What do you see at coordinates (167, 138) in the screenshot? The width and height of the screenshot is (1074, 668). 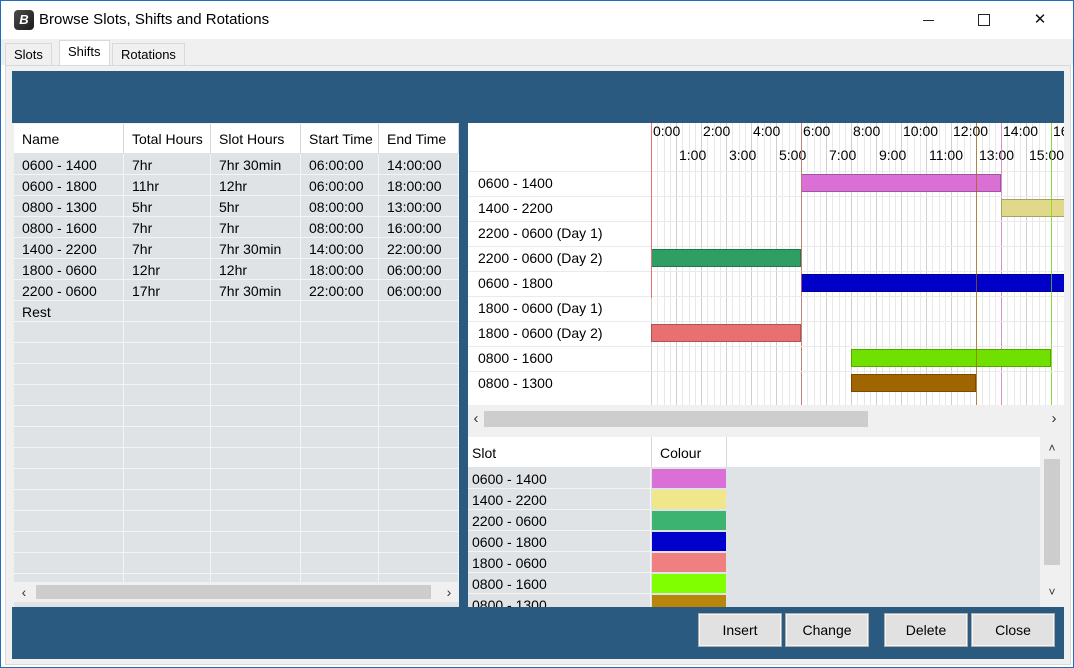 I see `column-header: Total Hours` at bounding box center [167, 138].